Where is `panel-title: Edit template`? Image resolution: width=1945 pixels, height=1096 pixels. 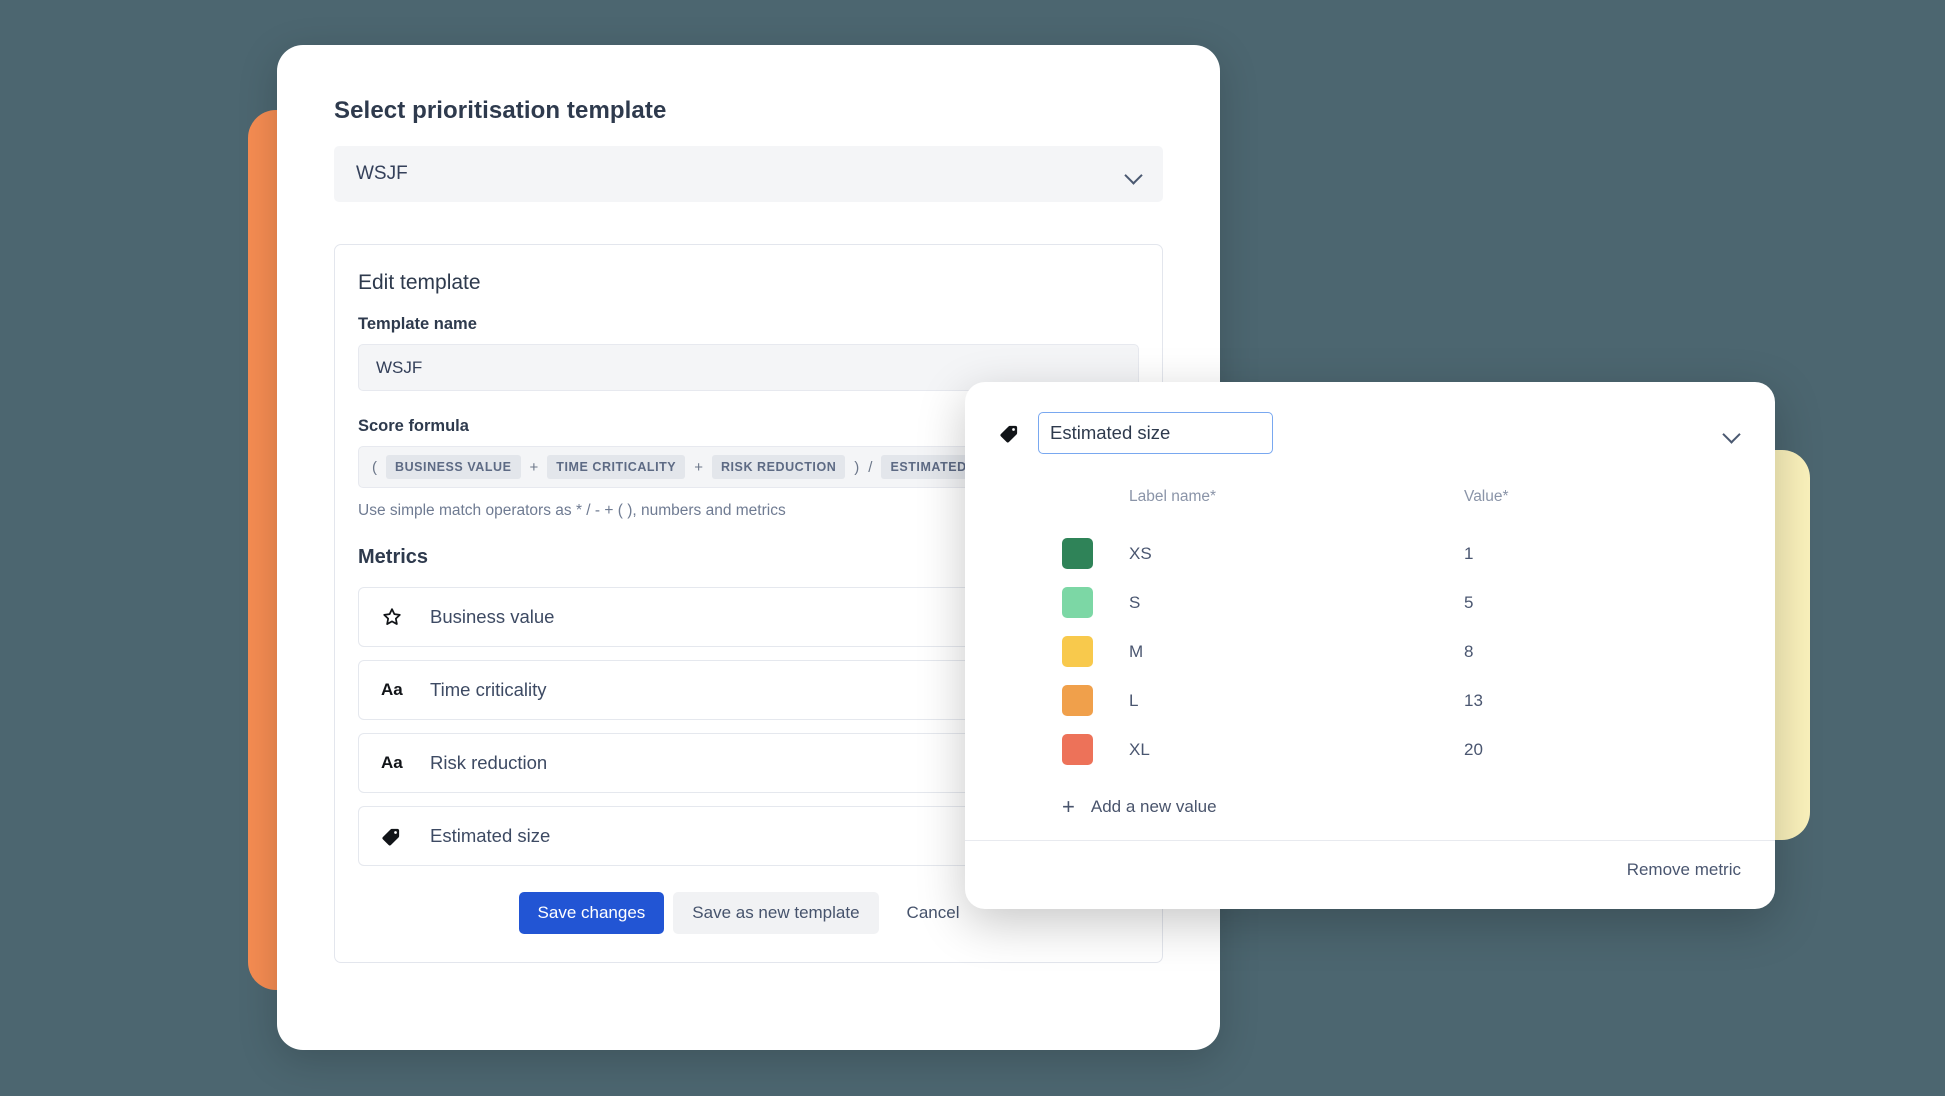
panel-title: Edit template is located at coordinates (419, 282).